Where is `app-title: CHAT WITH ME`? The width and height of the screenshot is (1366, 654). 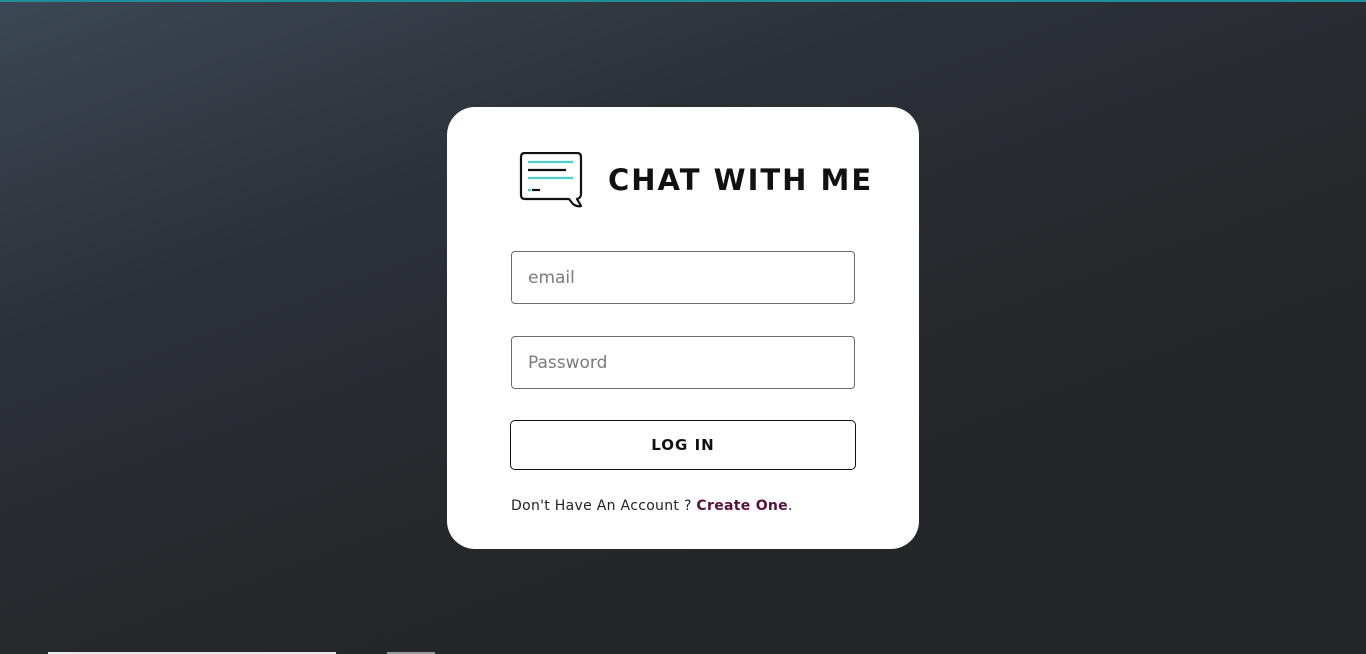 app-title: CHAT WITH ME is located at coordinates (741, 180).